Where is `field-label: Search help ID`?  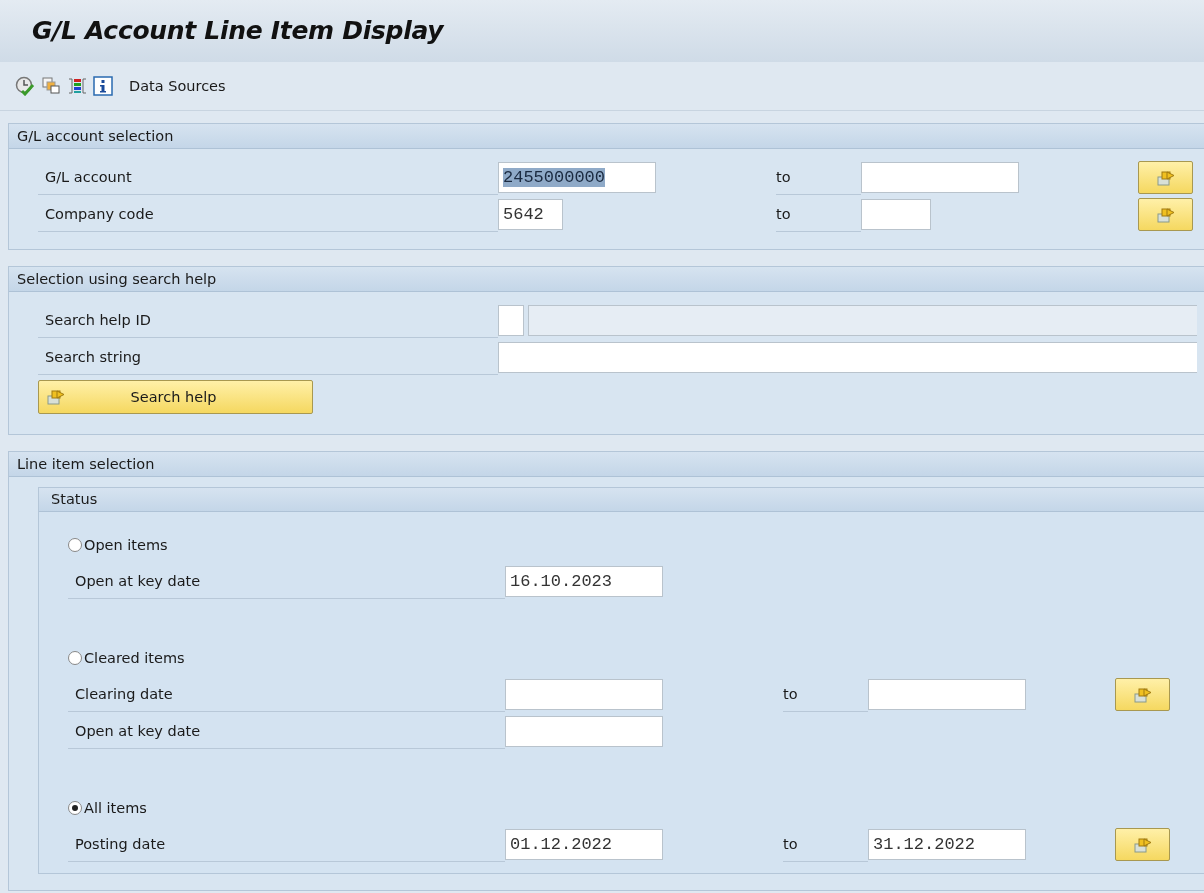
field-label: Search help ID is located at coordinates (268, 320).